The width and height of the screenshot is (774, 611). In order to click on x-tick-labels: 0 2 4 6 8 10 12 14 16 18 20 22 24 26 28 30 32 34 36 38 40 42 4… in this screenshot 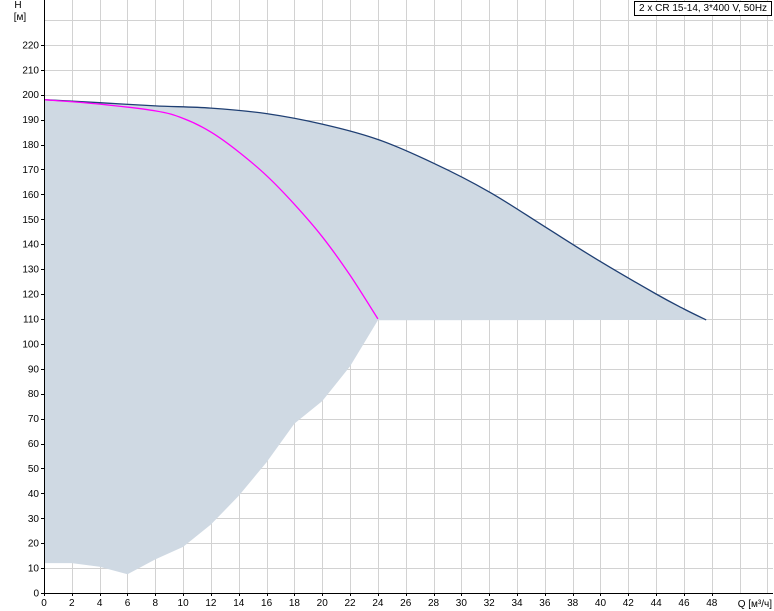, I will do `click(379, 603)`.